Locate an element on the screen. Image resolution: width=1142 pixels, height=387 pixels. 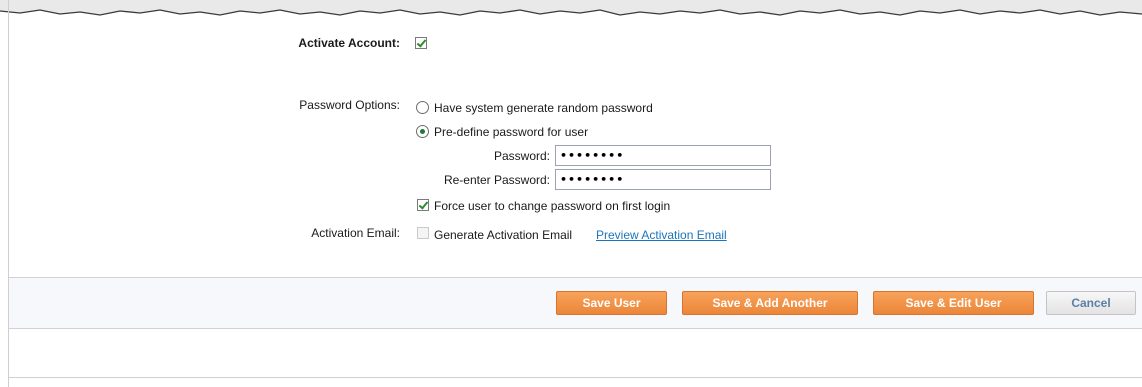
torn-page-edge is located at coordinates (571, 8).